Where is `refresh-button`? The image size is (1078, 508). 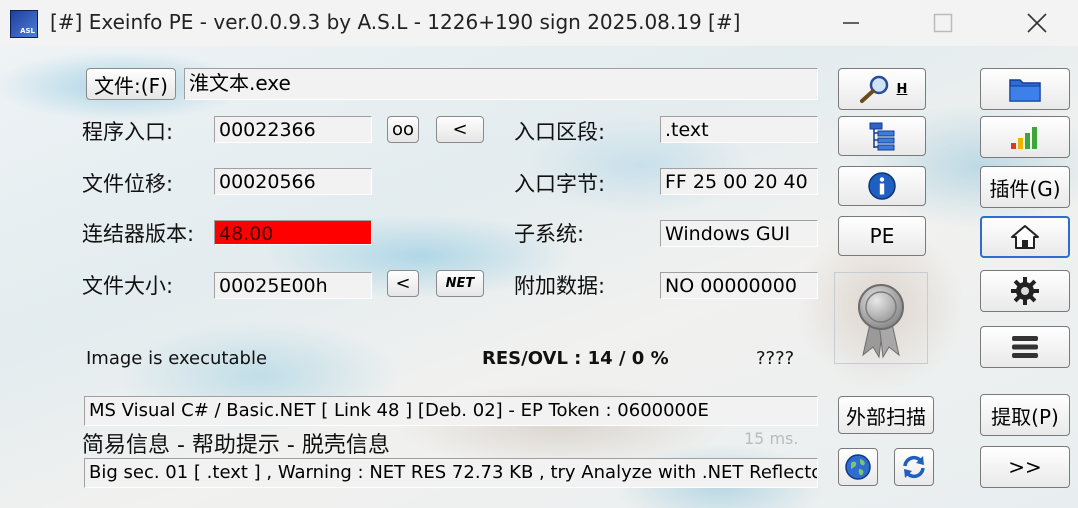
refresh-button is located at coordinates (914, 467).